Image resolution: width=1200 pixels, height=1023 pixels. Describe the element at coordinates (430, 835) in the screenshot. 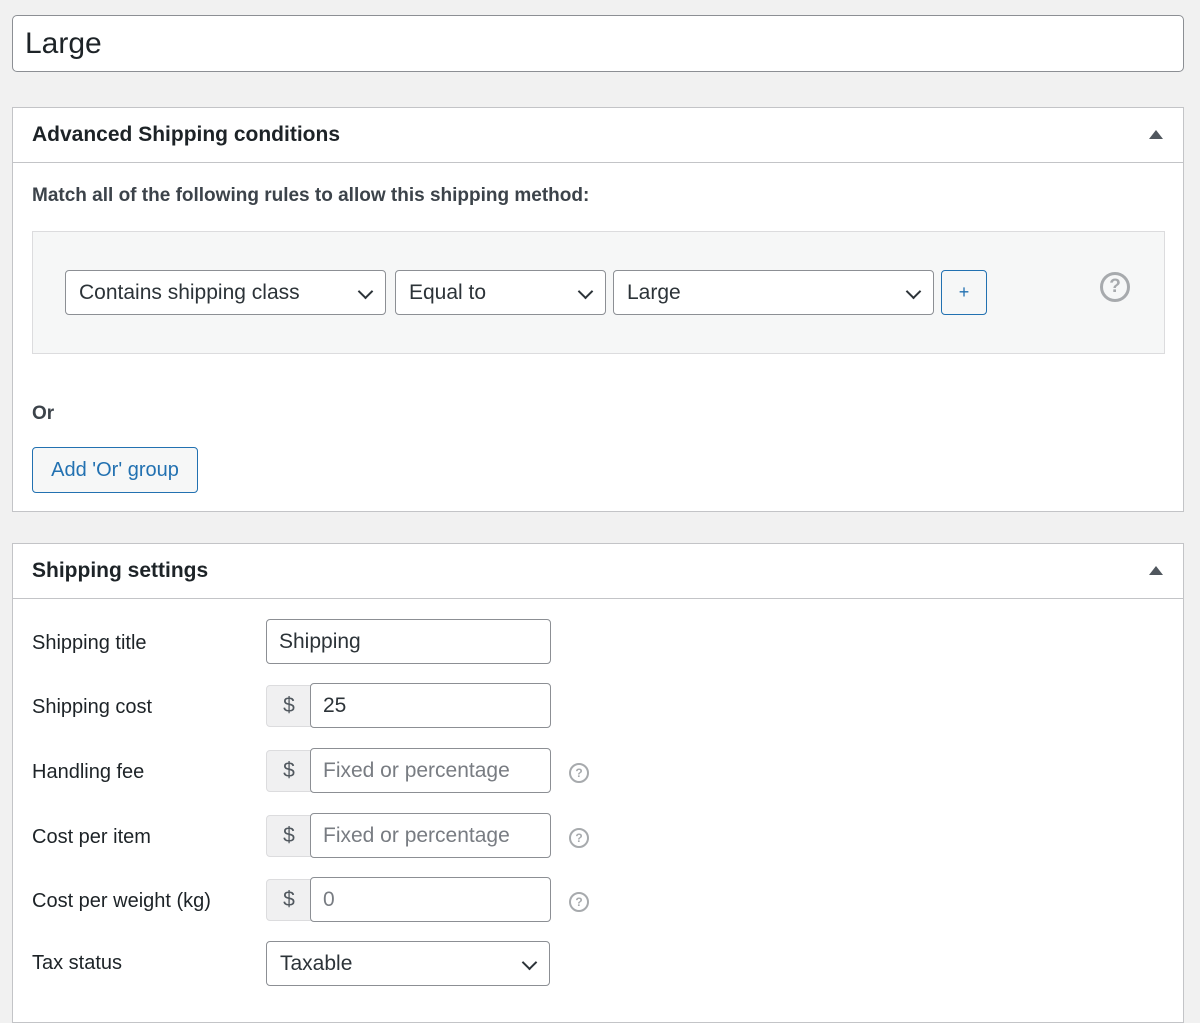

I see `cost-per-item-input: Fixed or percentage` at that location.